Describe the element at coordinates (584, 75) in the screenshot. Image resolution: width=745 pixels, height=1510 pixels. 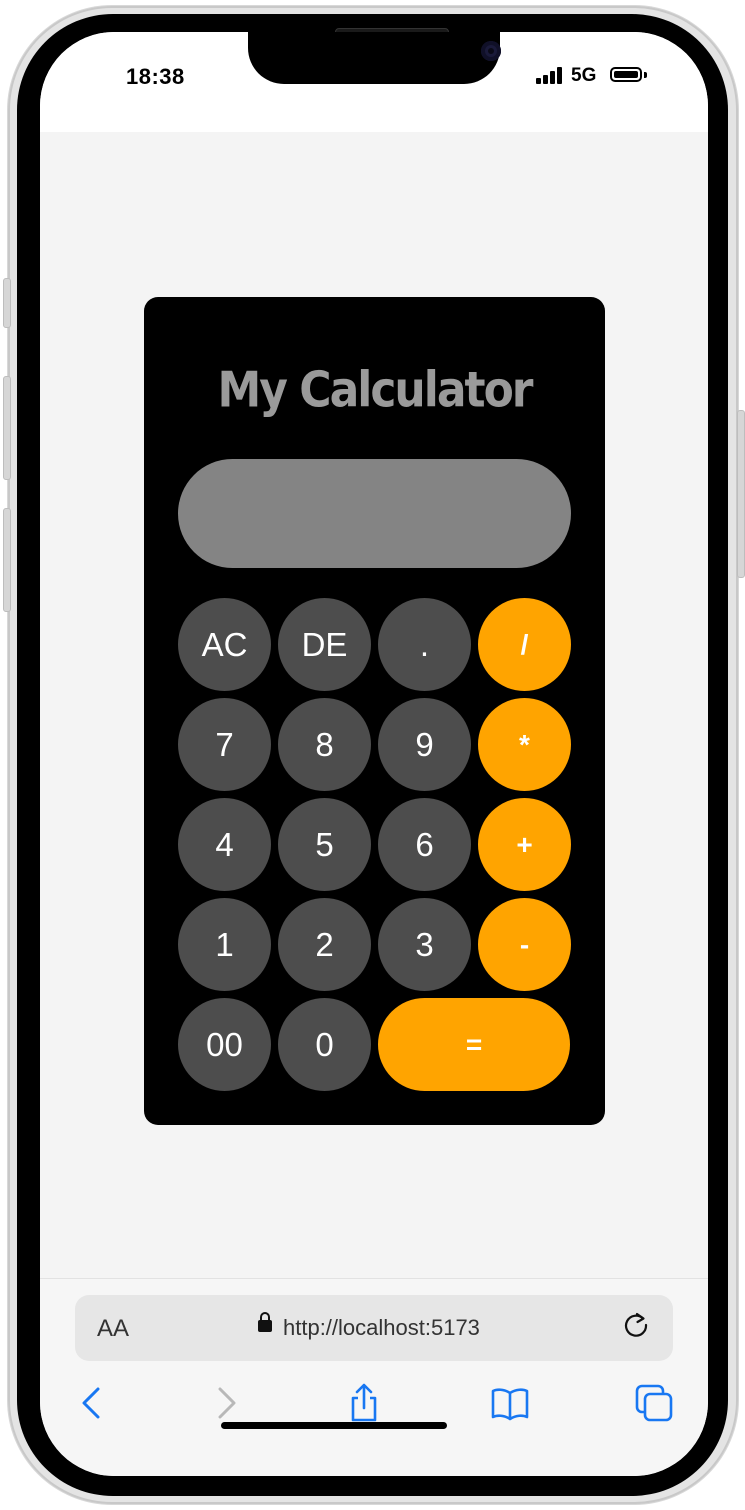
I see `network-type: 5G` at that location.